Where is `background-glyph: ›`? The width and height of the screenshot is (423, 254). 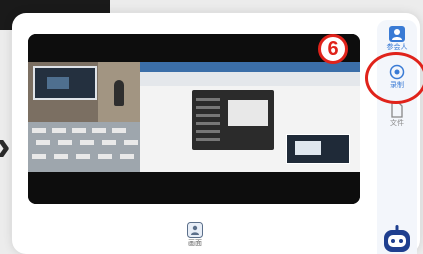 background-glyph: › is located at coordinates (5, 146).